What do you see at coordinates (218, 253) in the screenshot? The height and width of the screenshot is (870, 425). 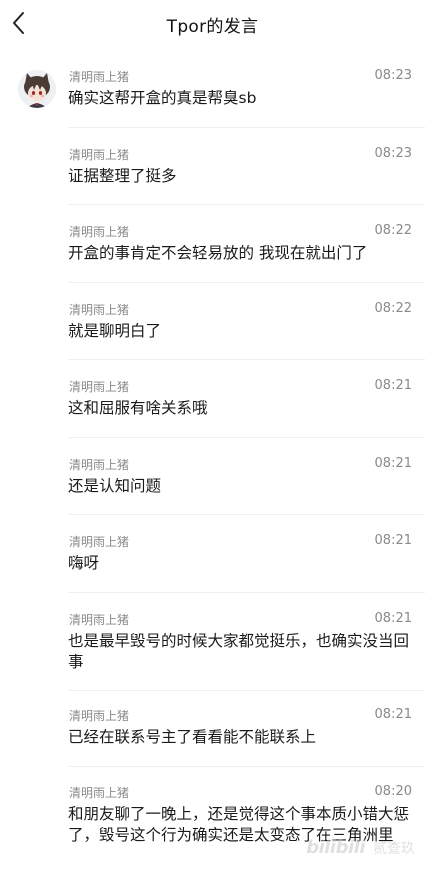 I see `message-text: 开盒的事肯定不会轻易放的 我现在就出门了` at bounding box center [218, 253].